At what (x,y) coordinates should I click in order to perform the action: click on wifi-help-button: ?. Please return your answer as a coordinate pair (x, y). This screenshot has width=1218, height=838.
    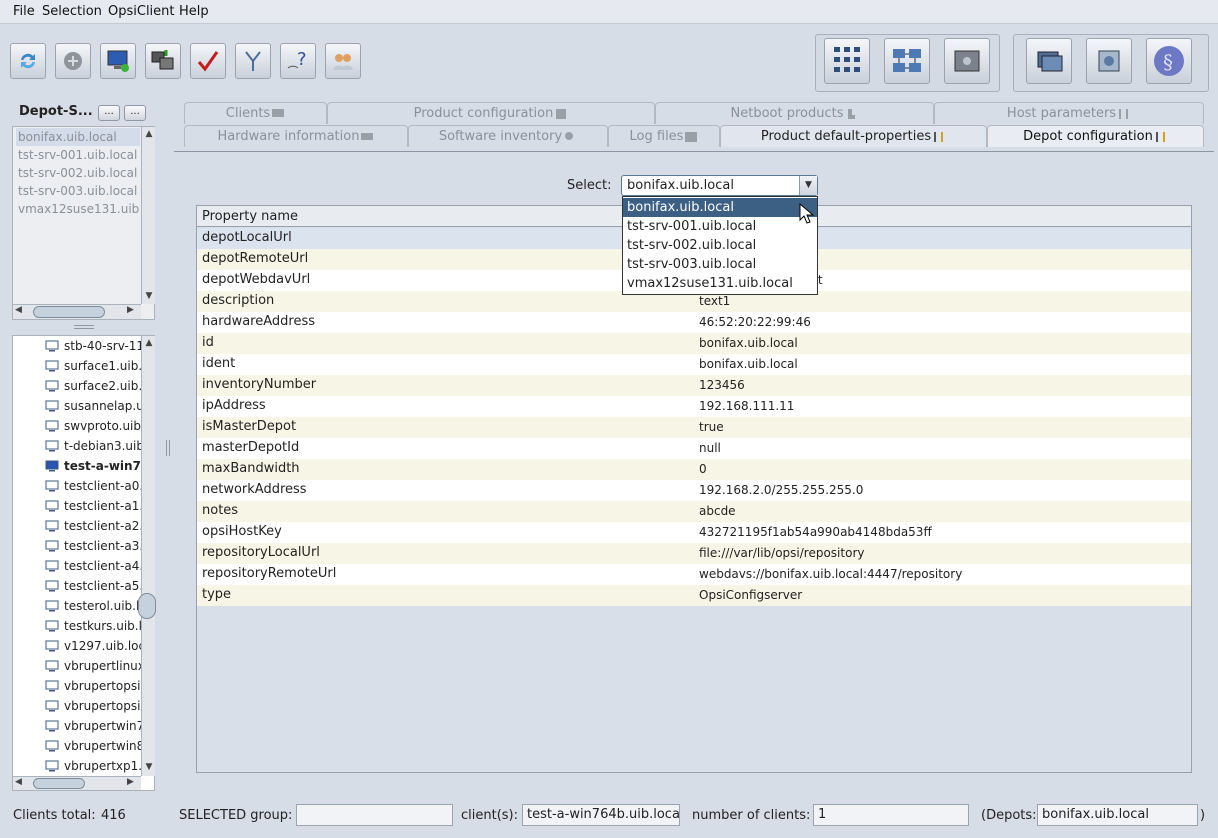
    Looking at the image, I should click on (298, 61).